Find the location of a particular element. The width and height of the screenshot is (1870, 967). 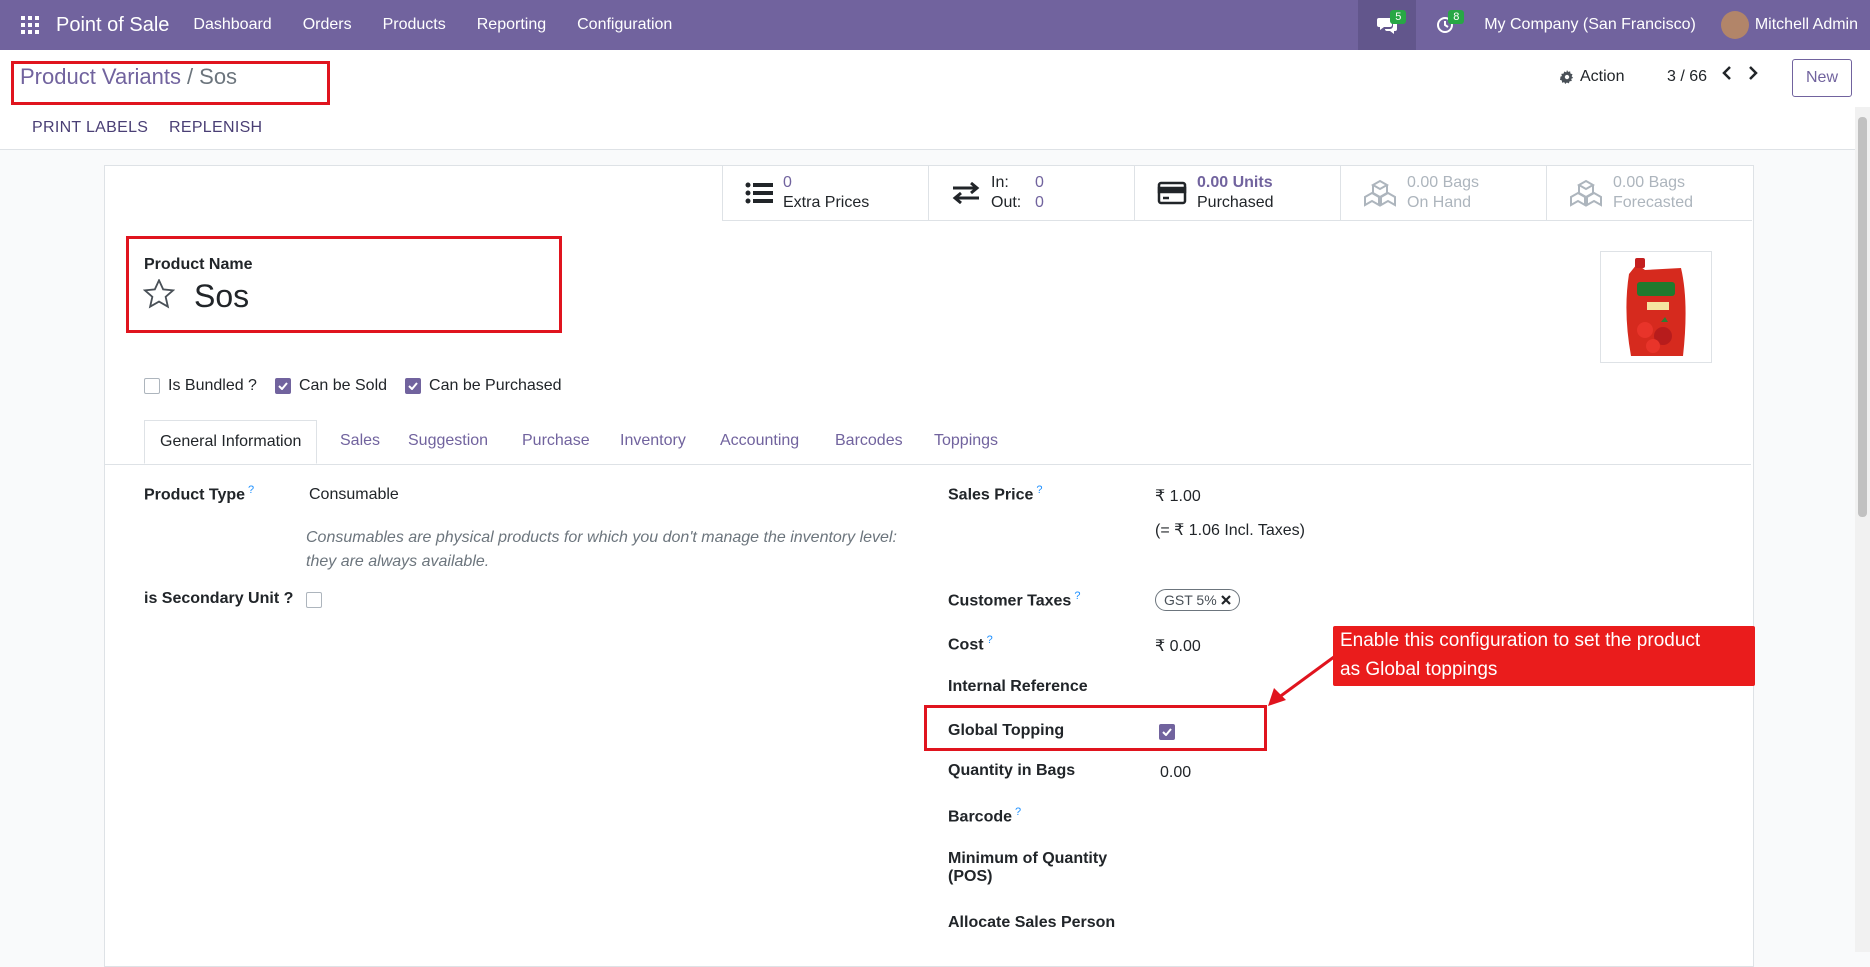

cubes-icon is located at coordinates (1380, 193).